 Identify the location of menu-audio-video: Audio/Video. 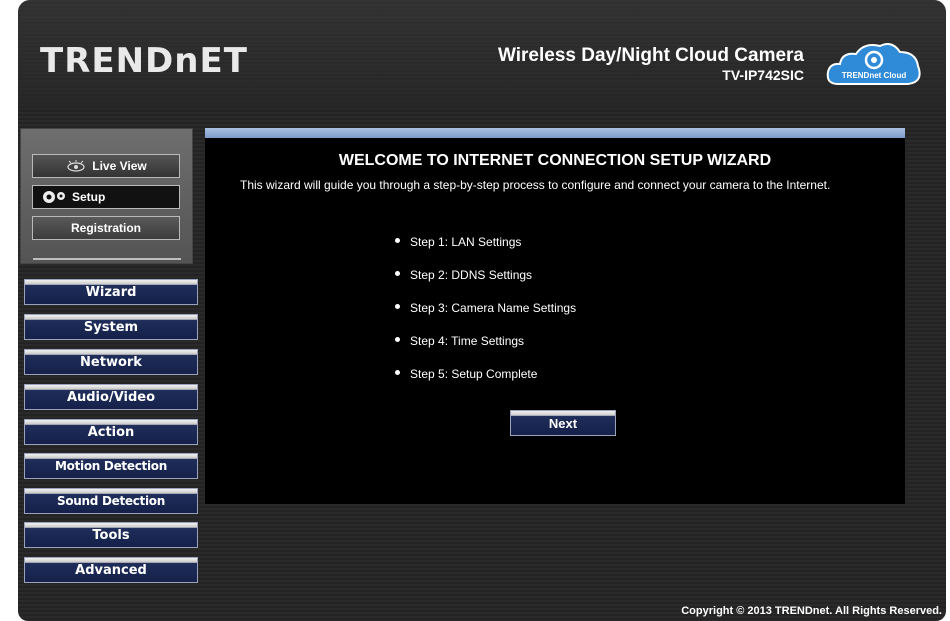
(111, 397).